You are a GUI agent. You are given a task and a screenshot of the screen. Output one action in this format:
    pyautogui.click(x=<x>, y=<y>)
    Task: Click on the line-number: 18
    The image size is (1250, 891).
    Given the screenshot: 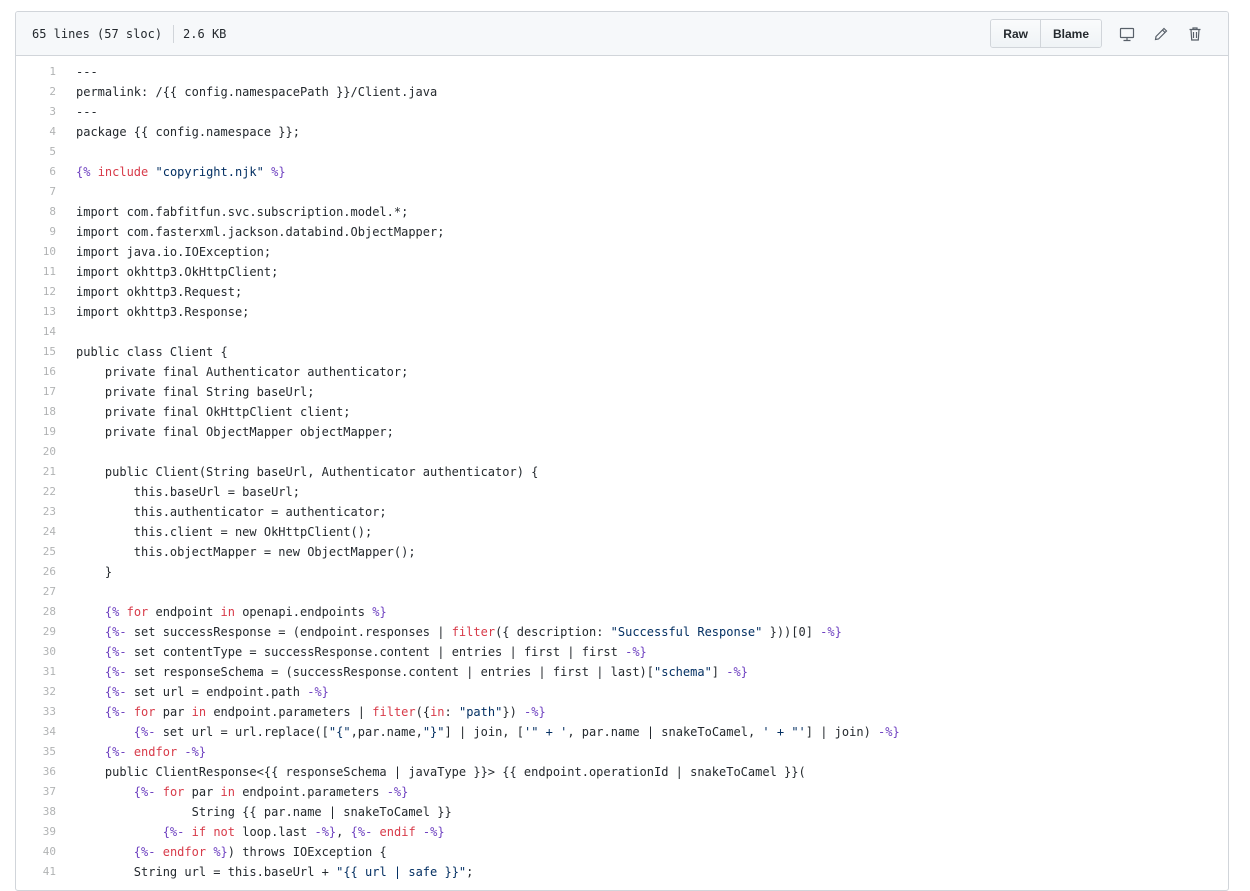 What is the action you would take?
    pyautogui.click(x=36, y=412)
    